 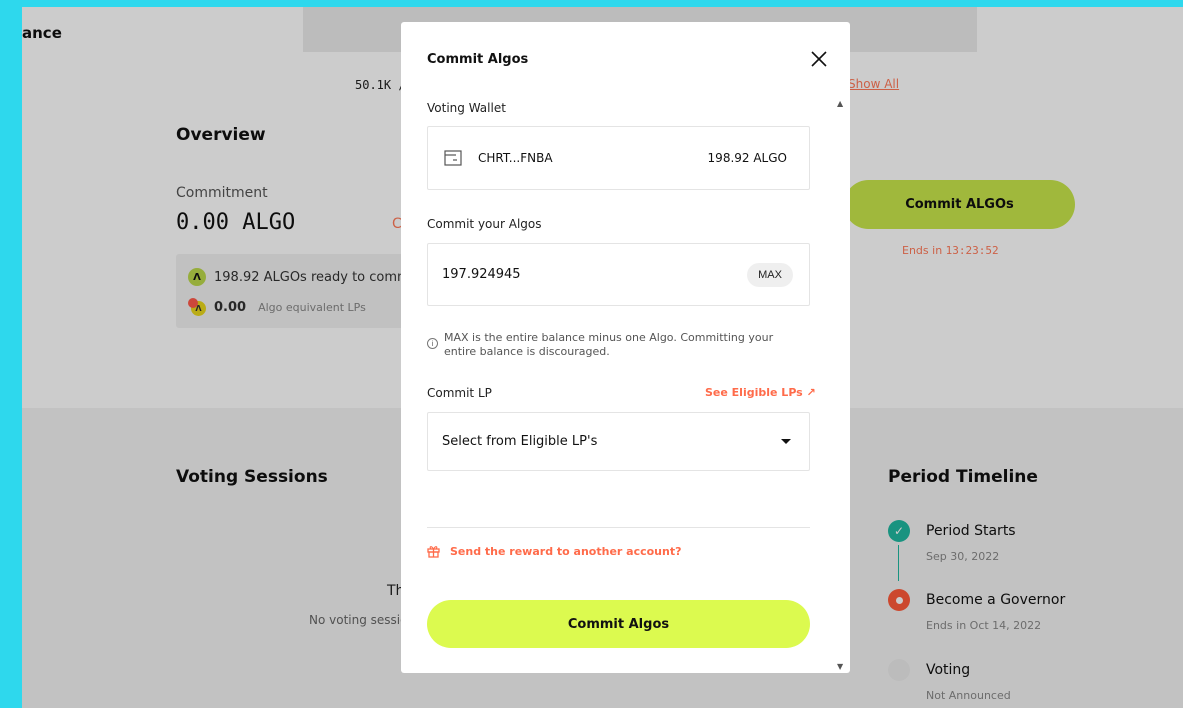 I want to click on see-eligible-lps-link: See Eligible LPs ↗, so click(x=760, y=392).